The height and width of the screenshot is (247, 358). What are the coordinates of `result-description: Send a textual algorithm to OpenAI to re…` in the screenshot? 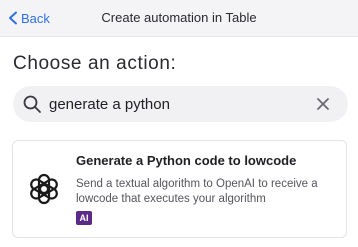 It's located at (197, 191).